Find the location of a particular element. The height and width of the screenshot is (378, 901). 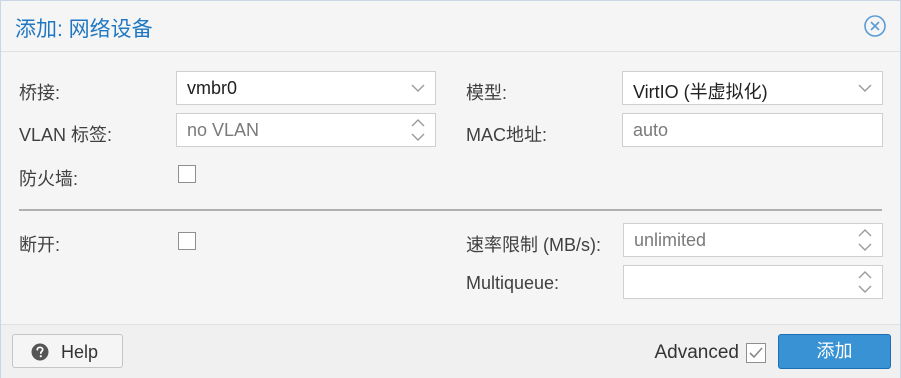

multiqueue-spinner is located at coordinates (865, 282).